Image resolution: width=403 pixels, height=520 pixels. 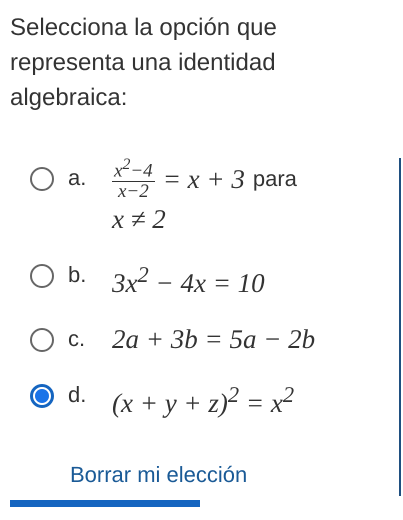 What do you see at coordinates (203, 179) in the screenshot?
I see `math-expression: = x + 3` at bounding box center [203, 179].